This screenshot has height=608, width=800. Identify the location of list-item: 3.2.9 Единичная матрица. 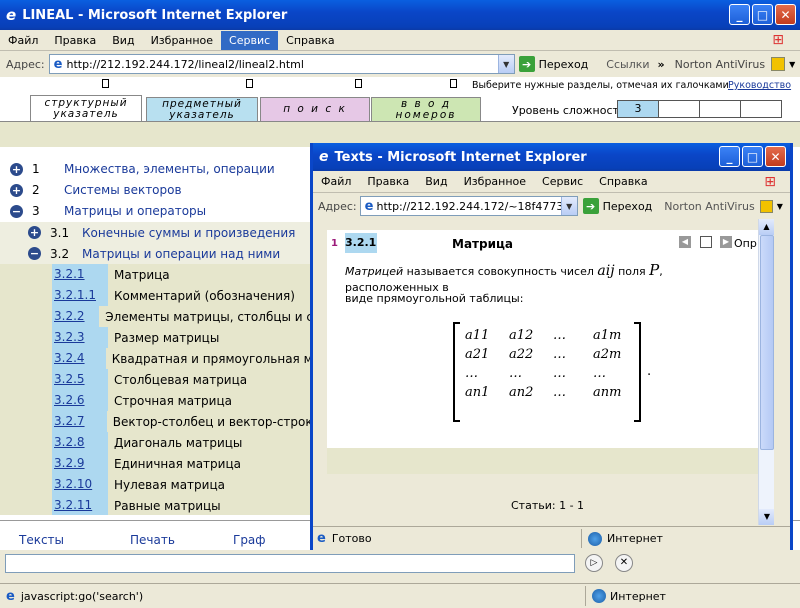
(160, 463).